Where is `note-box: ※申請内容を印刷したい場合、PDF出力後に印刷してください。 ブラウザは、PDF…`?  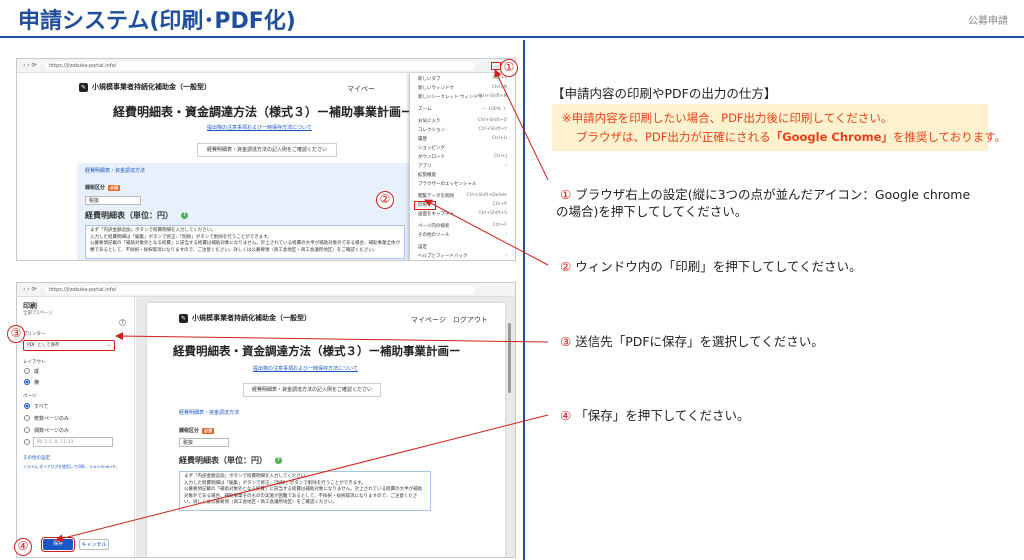
note-box: ※申請内容を印刷したい場合、PDF出力後に印刷してください。 ブラウザは、PDF… is located at coordinates (779, 127).